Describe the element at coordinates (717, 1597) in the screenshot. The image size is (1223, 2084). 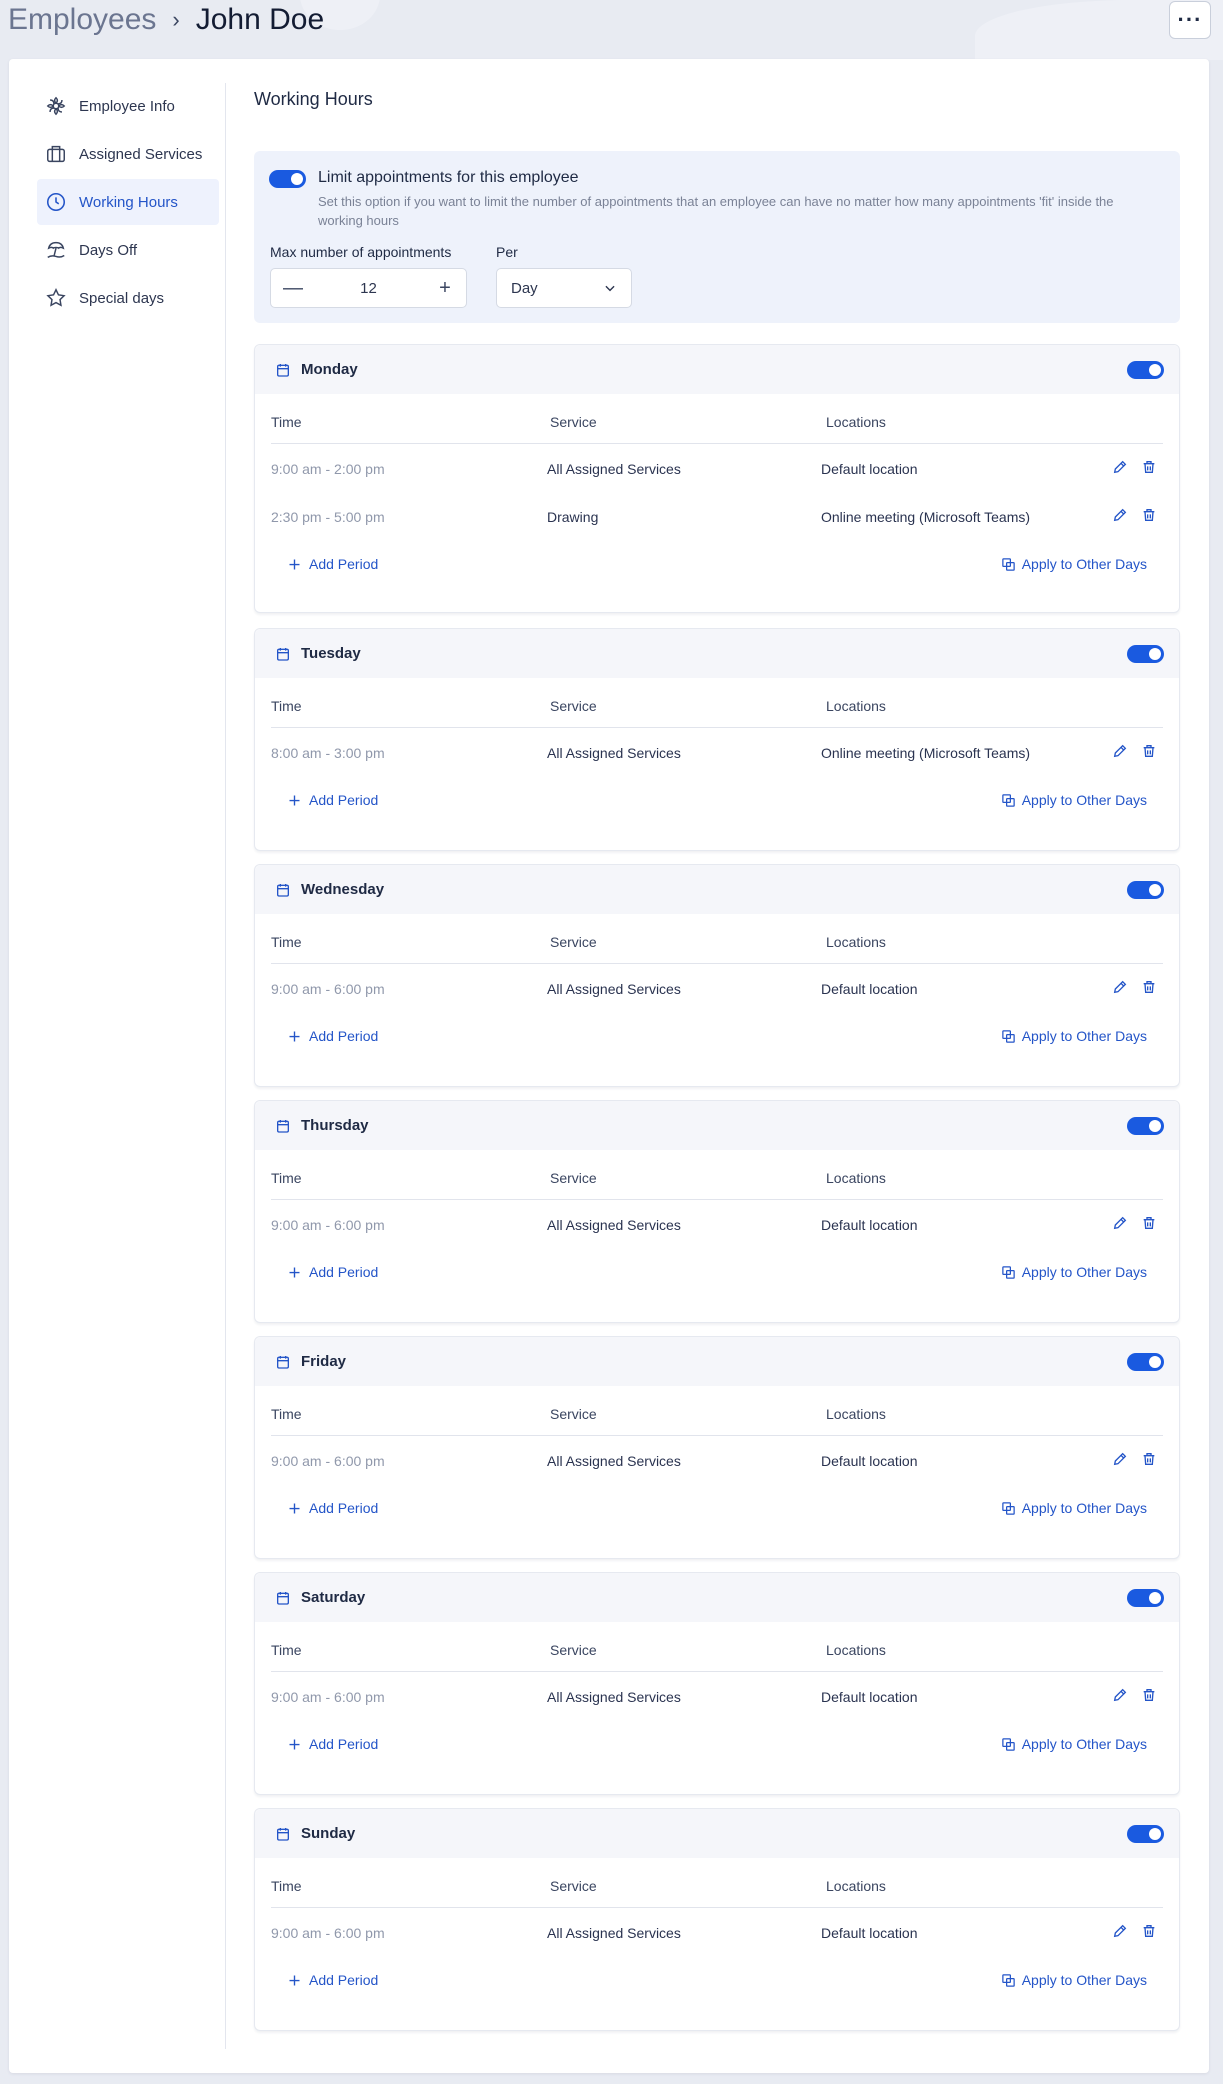
I see `day-header: Saturday` at that location.